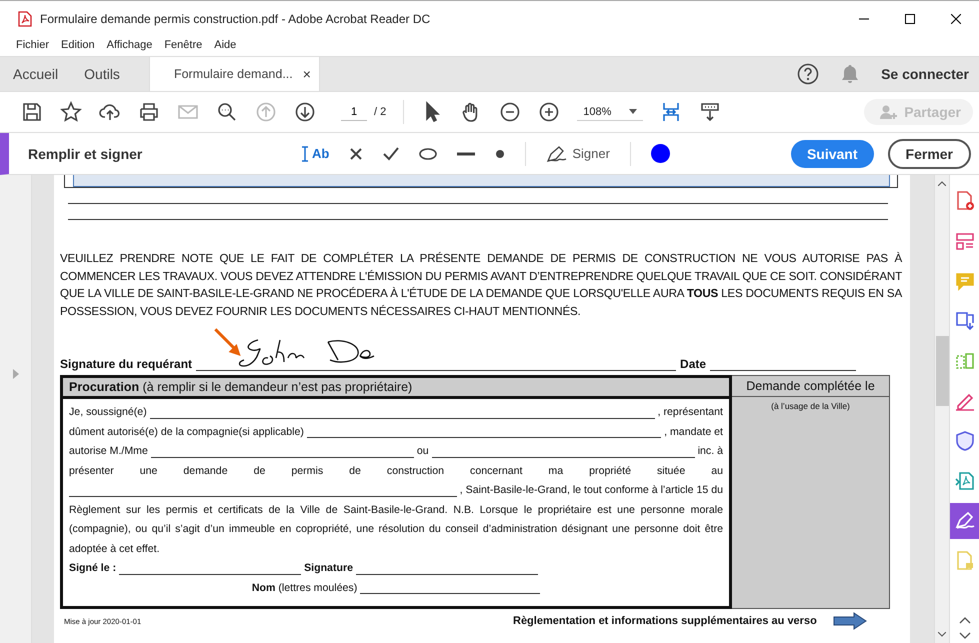  I want to click on menu-item: Fichier, so click(33, 45).